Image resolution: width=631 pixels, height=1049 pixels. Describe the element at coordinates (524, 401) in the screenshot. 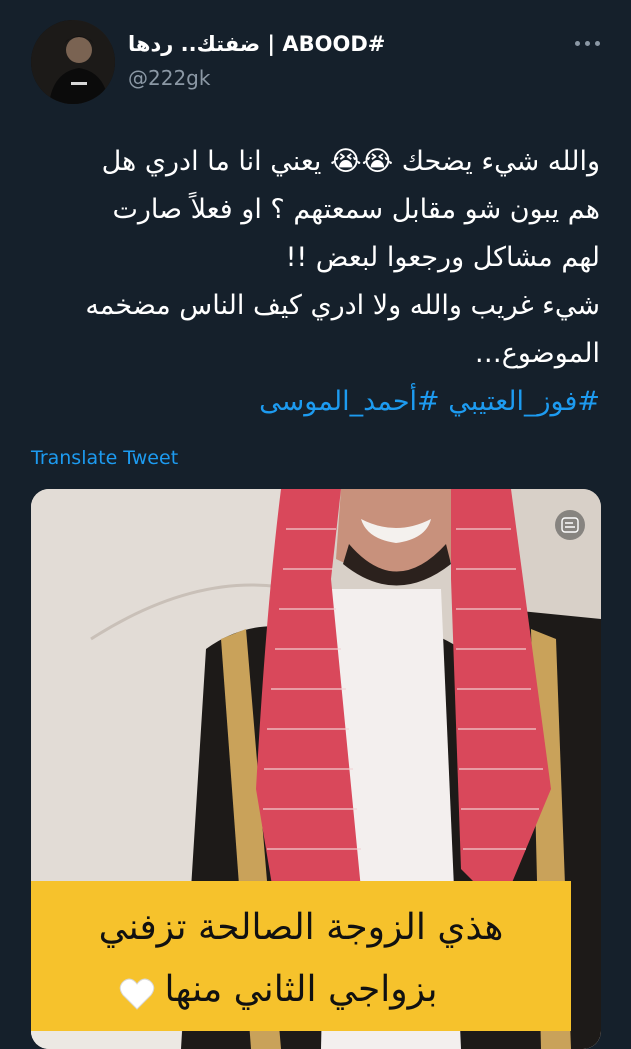

I see `hashtag-link: #فوز_العتيبي` at that location.